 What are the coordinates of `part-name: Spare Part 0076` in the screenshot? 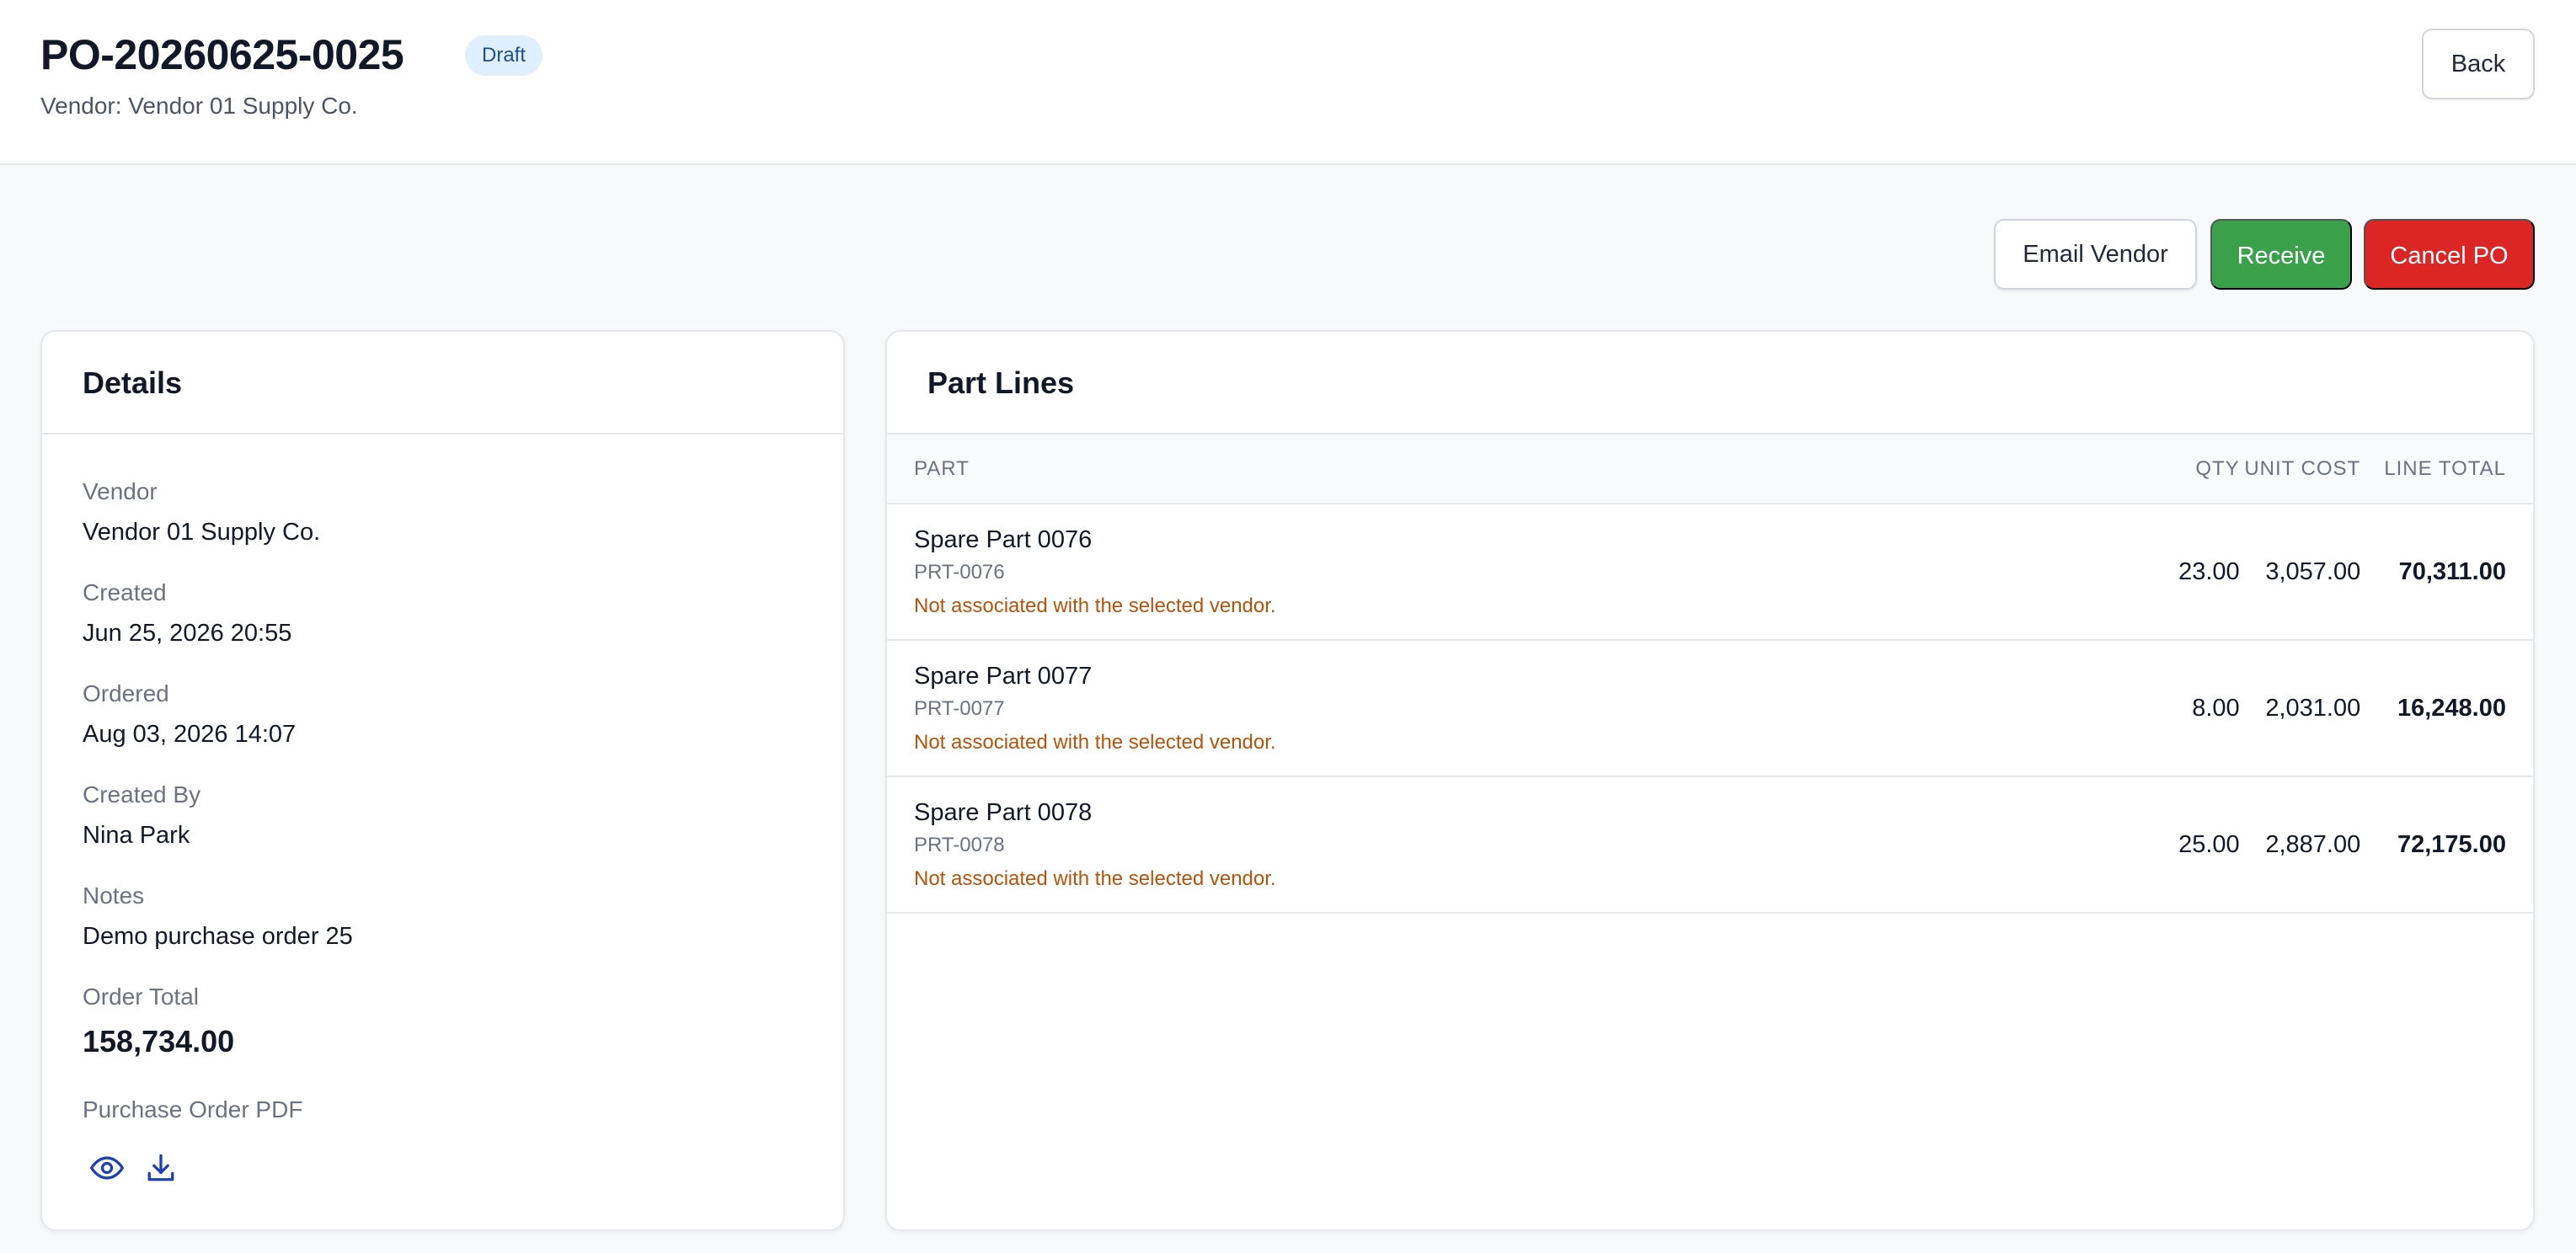 It's located at (1003, 539).